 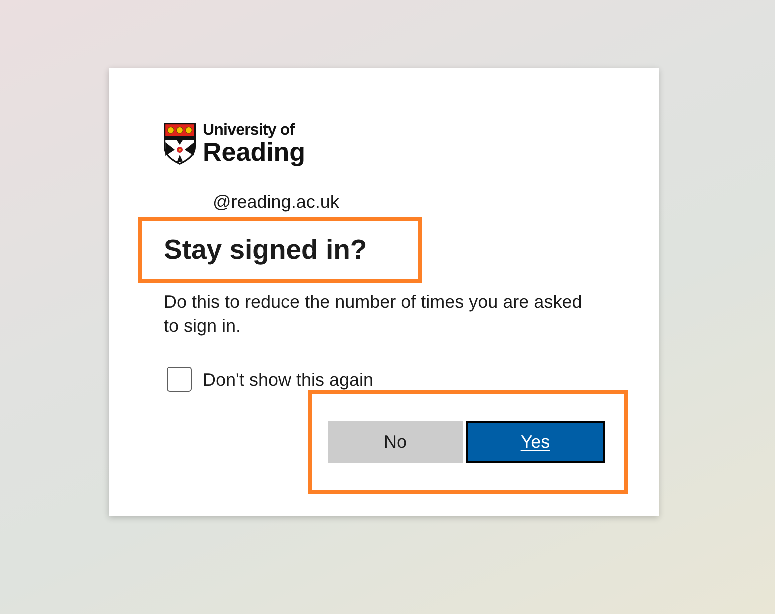 What do you see at coordinates (254, 152) in the screenshot?
I see `logo-text: Reading` at bounding box center [254, 152].